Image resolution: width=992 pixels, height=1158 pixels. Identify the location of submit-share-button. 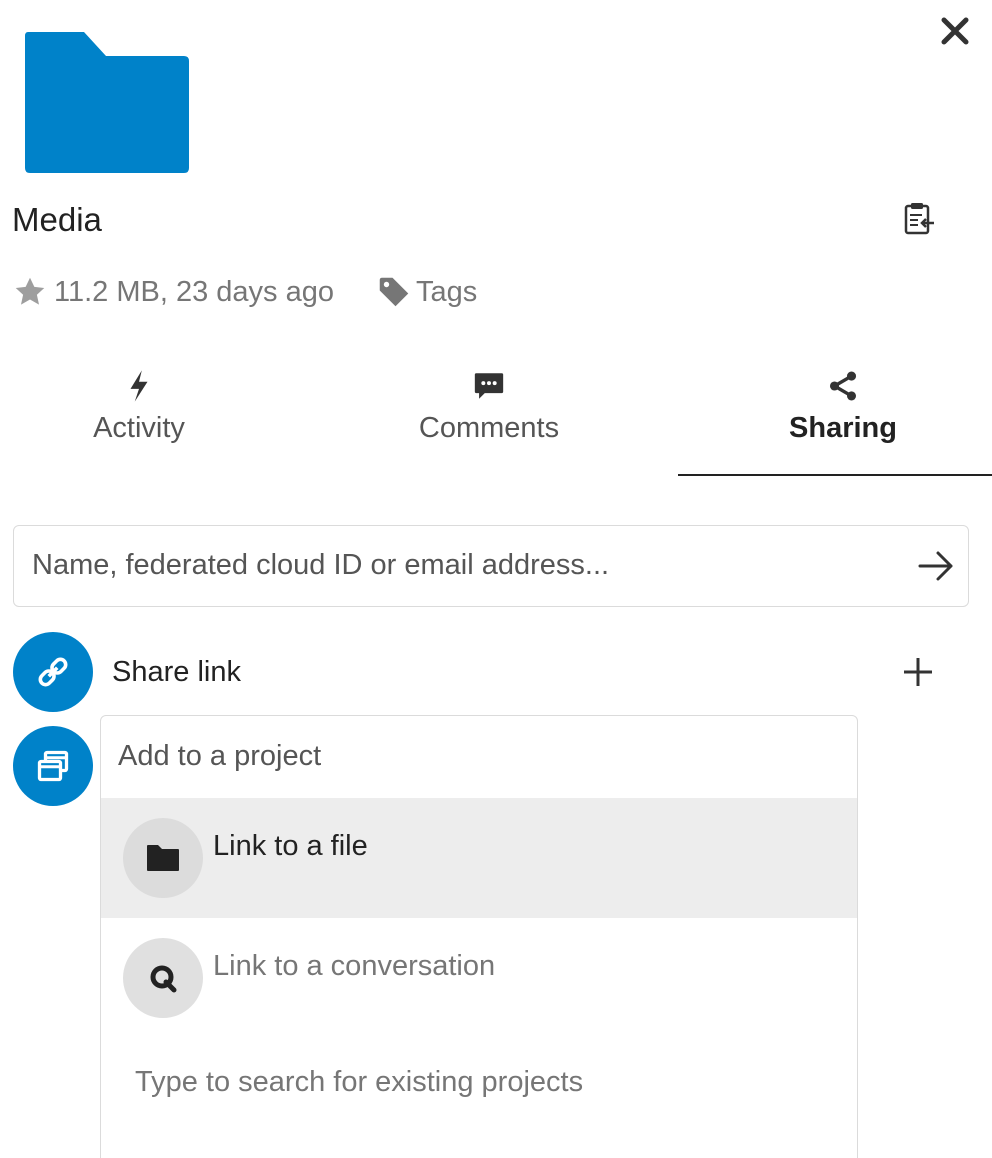
(936, 566).